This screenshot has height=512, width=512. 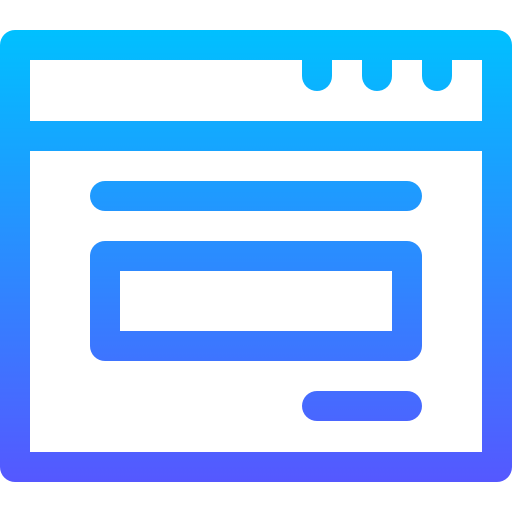 What do you see at coordinates (362, 406) in the screenshot?
I see `action-button` at bounding box center [362, 406].